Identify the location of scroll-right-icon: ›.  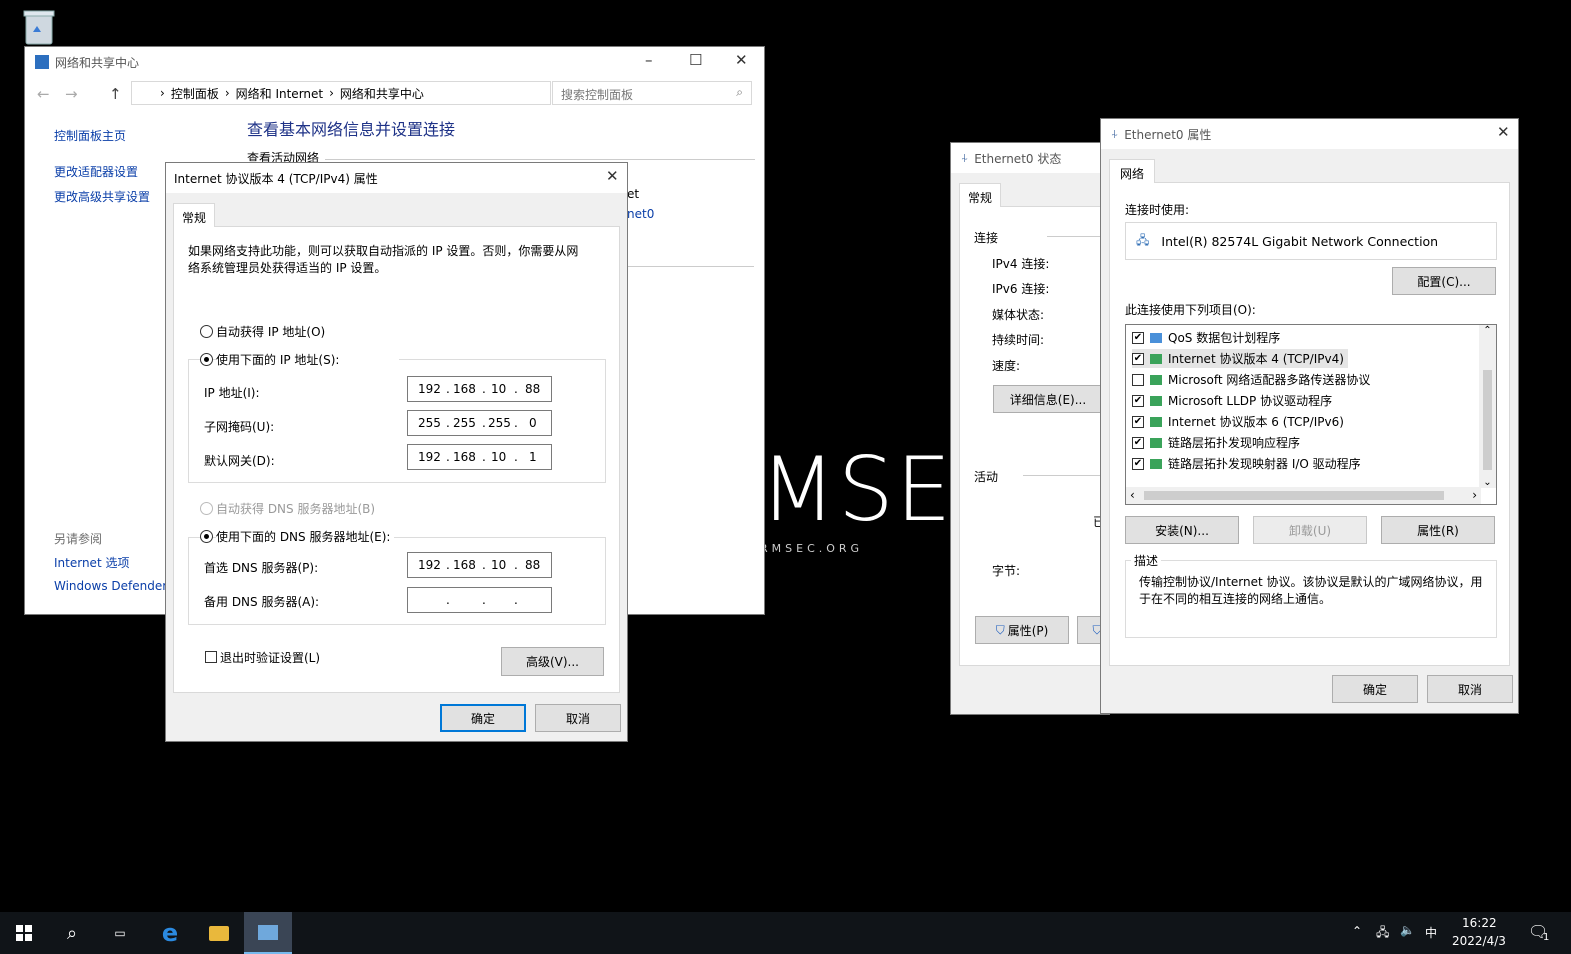
(1474, 495).